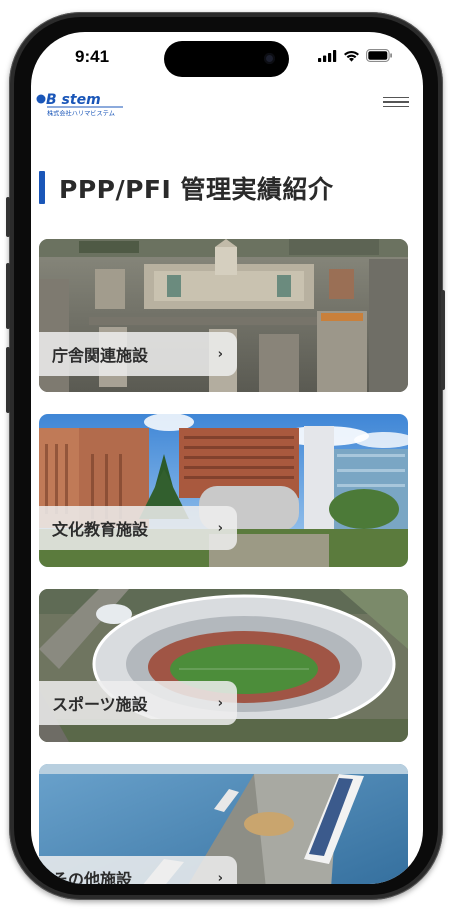 This screenshot has height=912, width=453. Describe the element at coordinates (8, 296) in the screenshot. I see `volume-up-button` at that location.